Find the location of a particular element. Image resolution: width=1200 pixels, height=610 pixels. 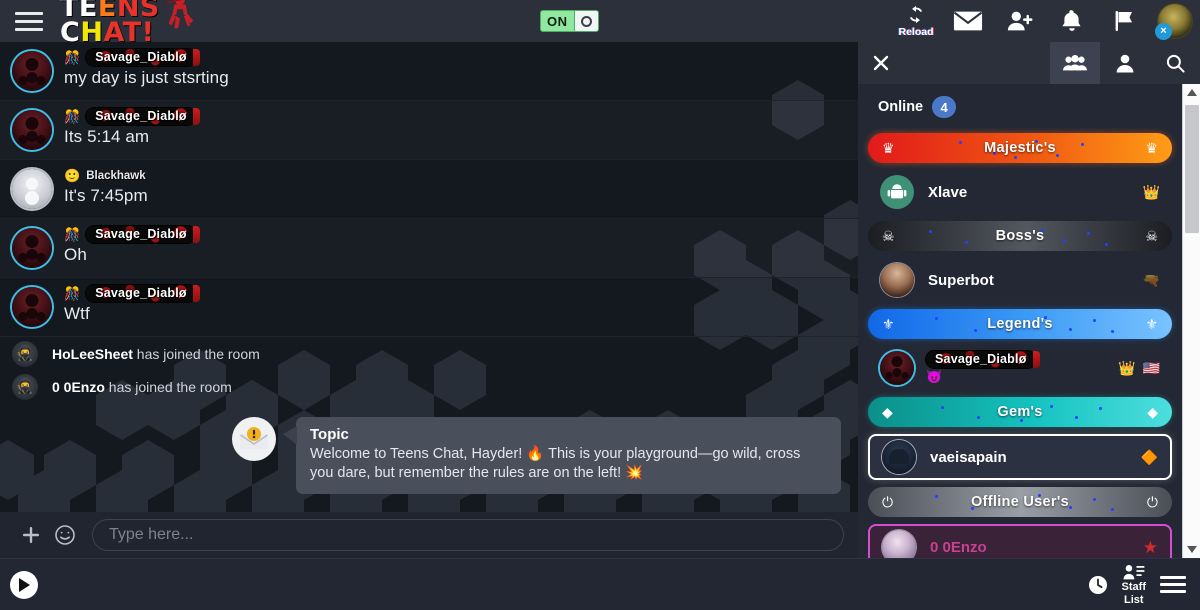

group-header-gems: ◆ Gem's ◆ is located at coordinates (1020, 412).